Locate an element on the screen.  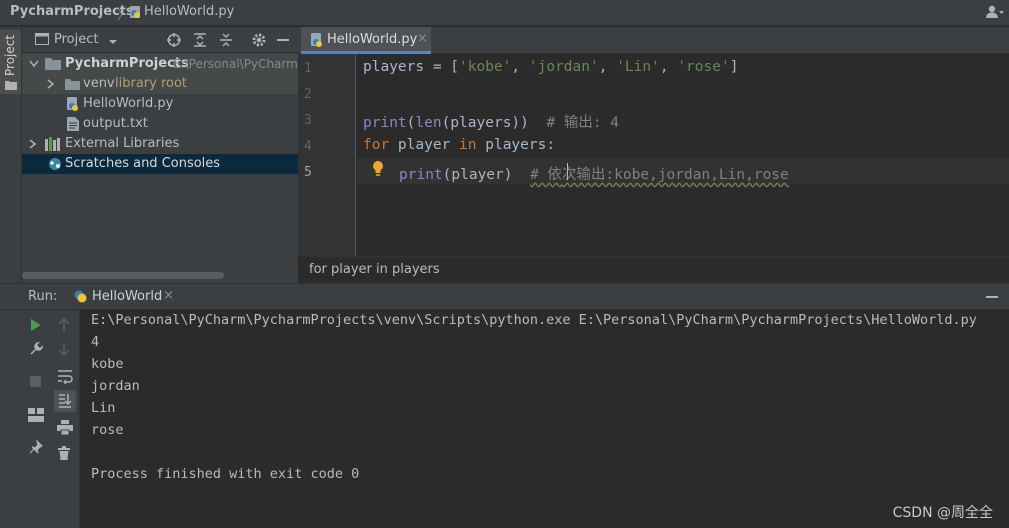
scroll-to-end-icon is located at coordinates (65, 401).